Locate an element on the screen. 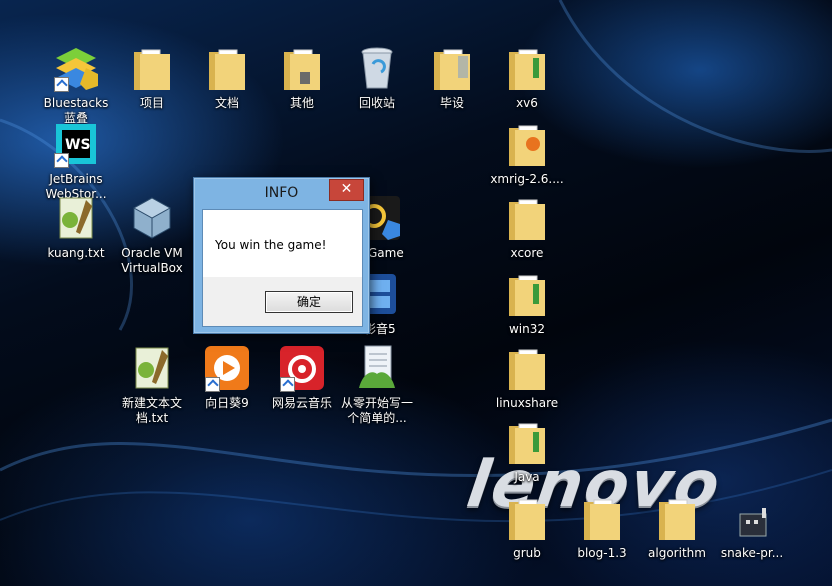  desktop-icon-label: 项目 is located at coordinates (151, 103).